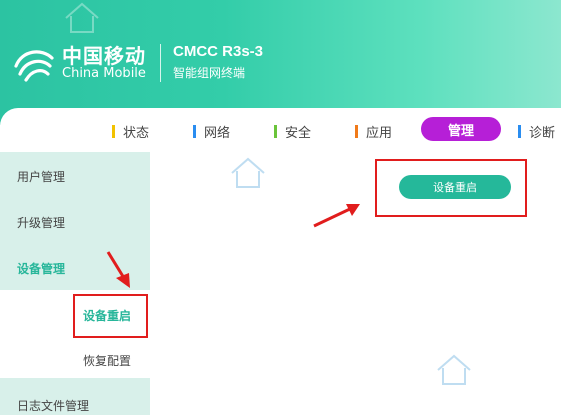 The width and height of the screenshot is (561, 415). What do you see at coordinates (451, 188) in the screenshot?
I see `annotation-box-reboot-button` at bounding box center [451, 188].